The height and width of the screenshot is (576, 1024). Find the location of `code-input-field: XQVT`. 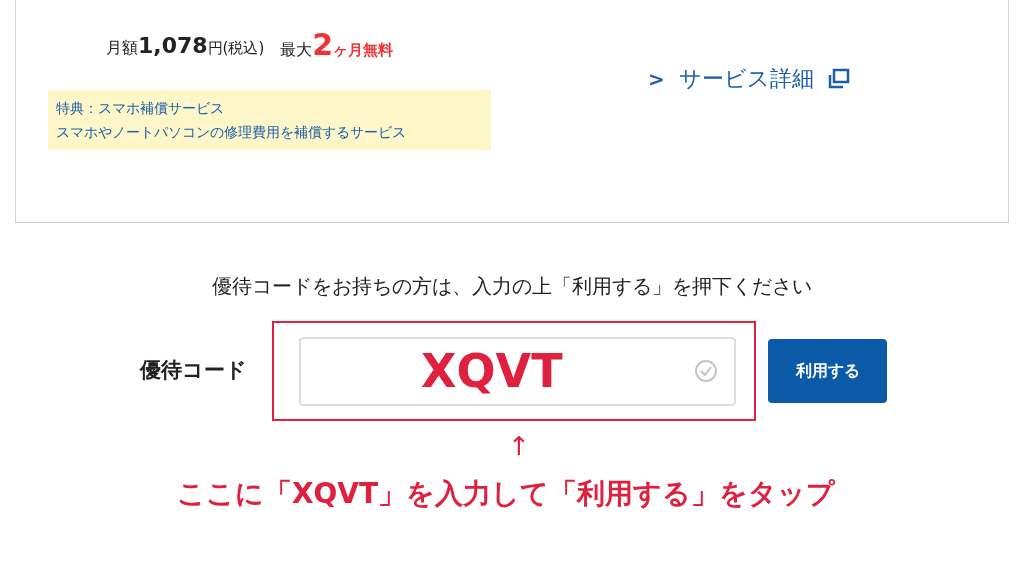

code-input-field: XQVT is located at coordinates (517, 371).